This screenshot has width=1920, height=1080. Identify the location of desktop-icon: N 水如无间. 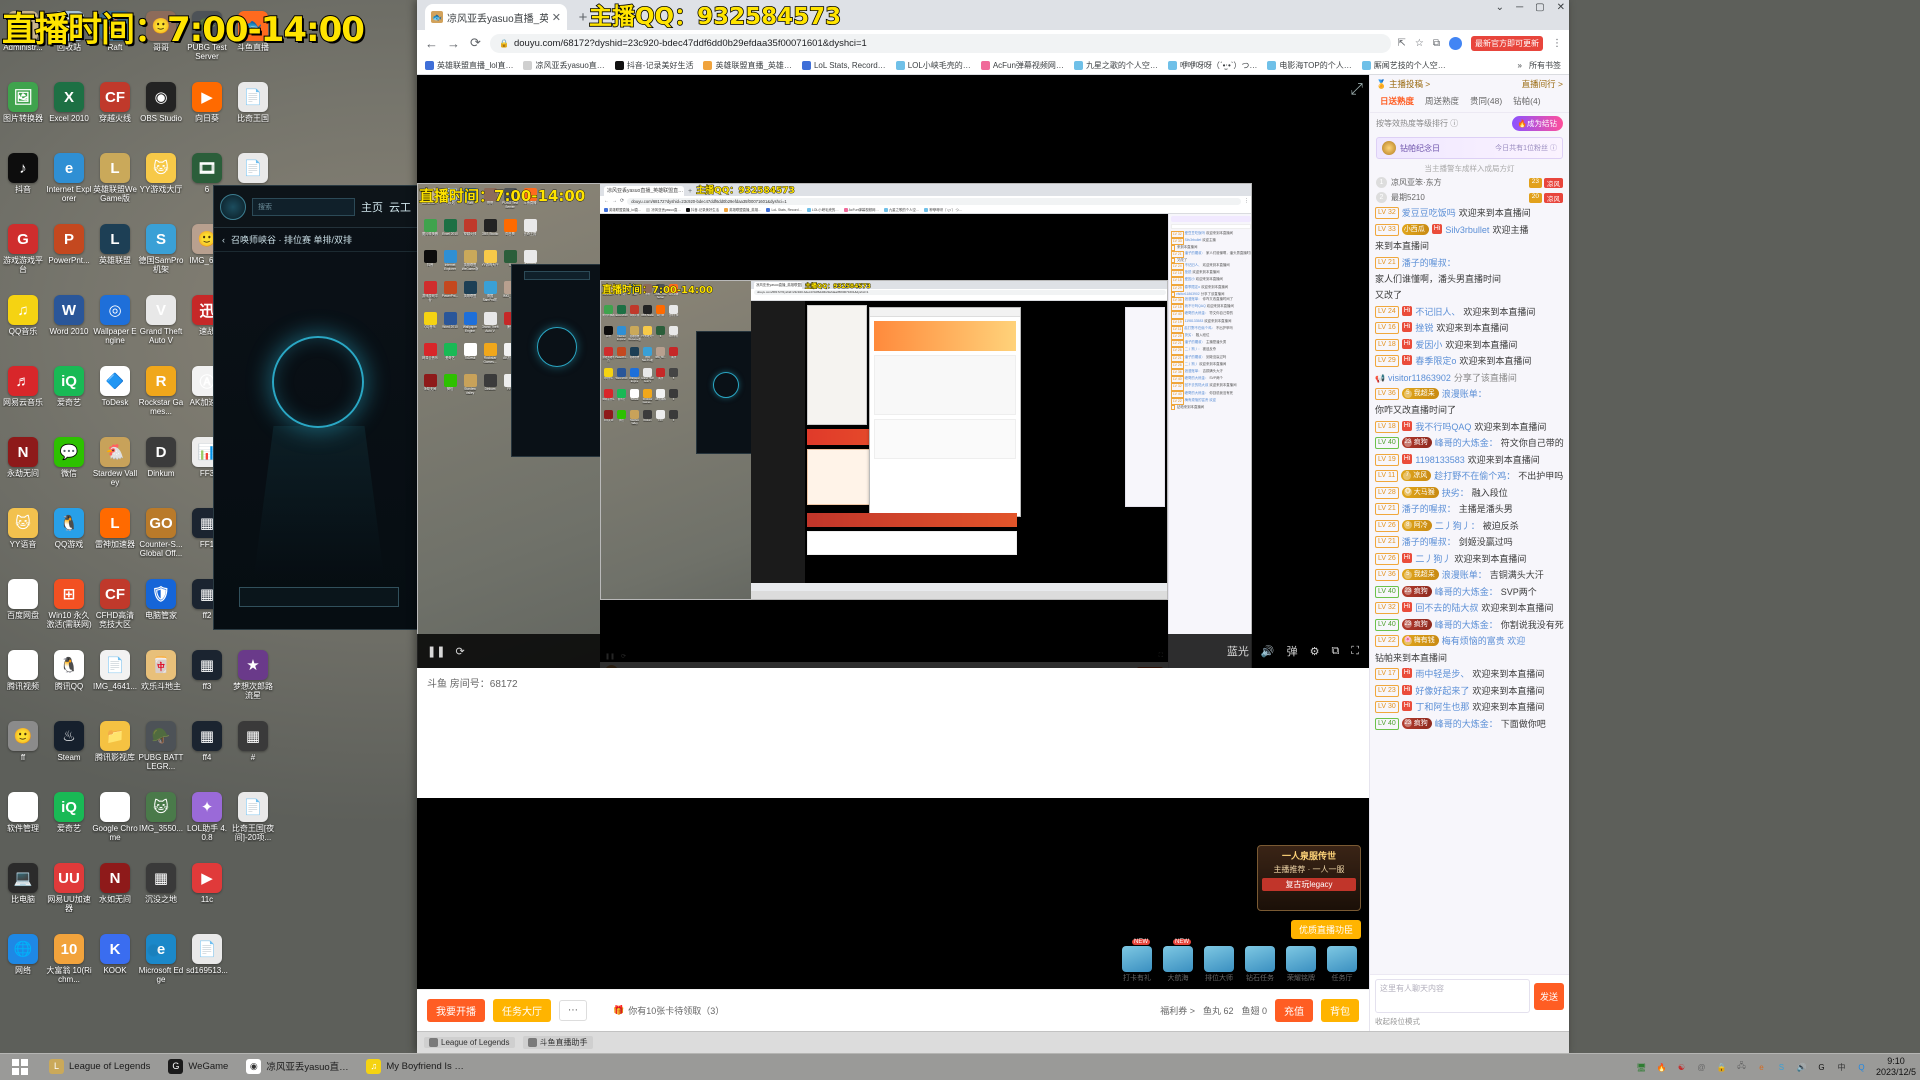
(115, 893).